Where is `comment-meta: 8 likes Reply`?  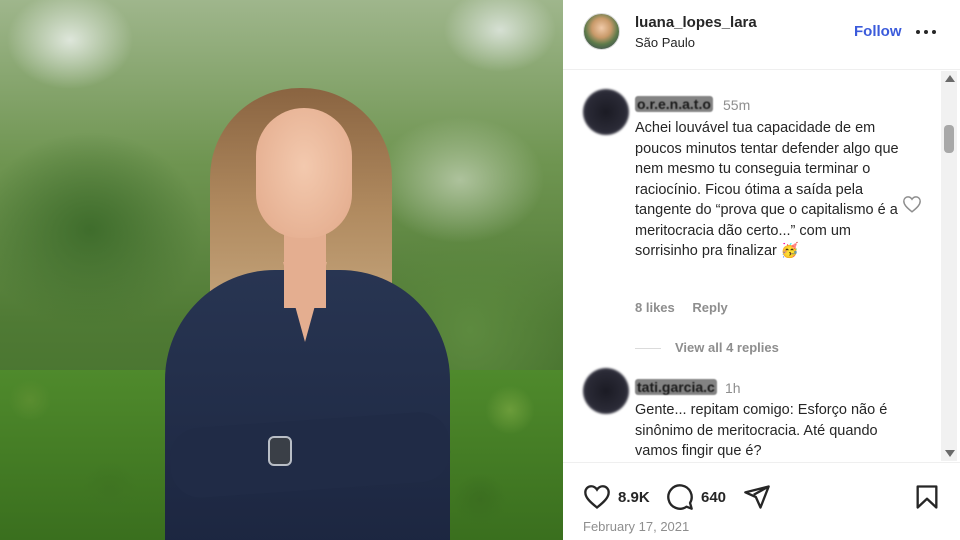
comment-meta: 8 likes Reply is located at coordinates (688, 307).